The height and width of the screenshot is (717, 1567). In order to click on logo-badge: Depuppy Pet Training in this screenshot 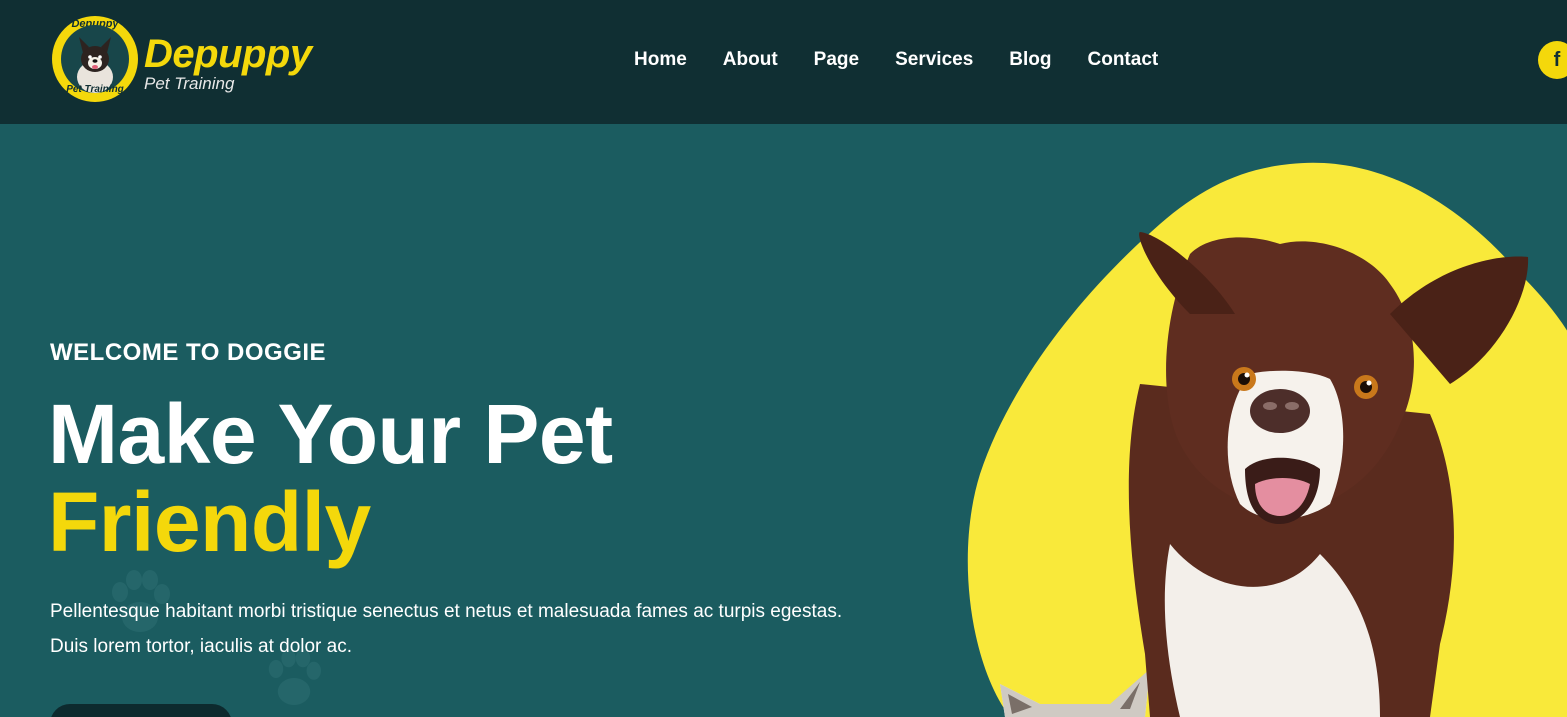, I will do `click(95, 59)`.